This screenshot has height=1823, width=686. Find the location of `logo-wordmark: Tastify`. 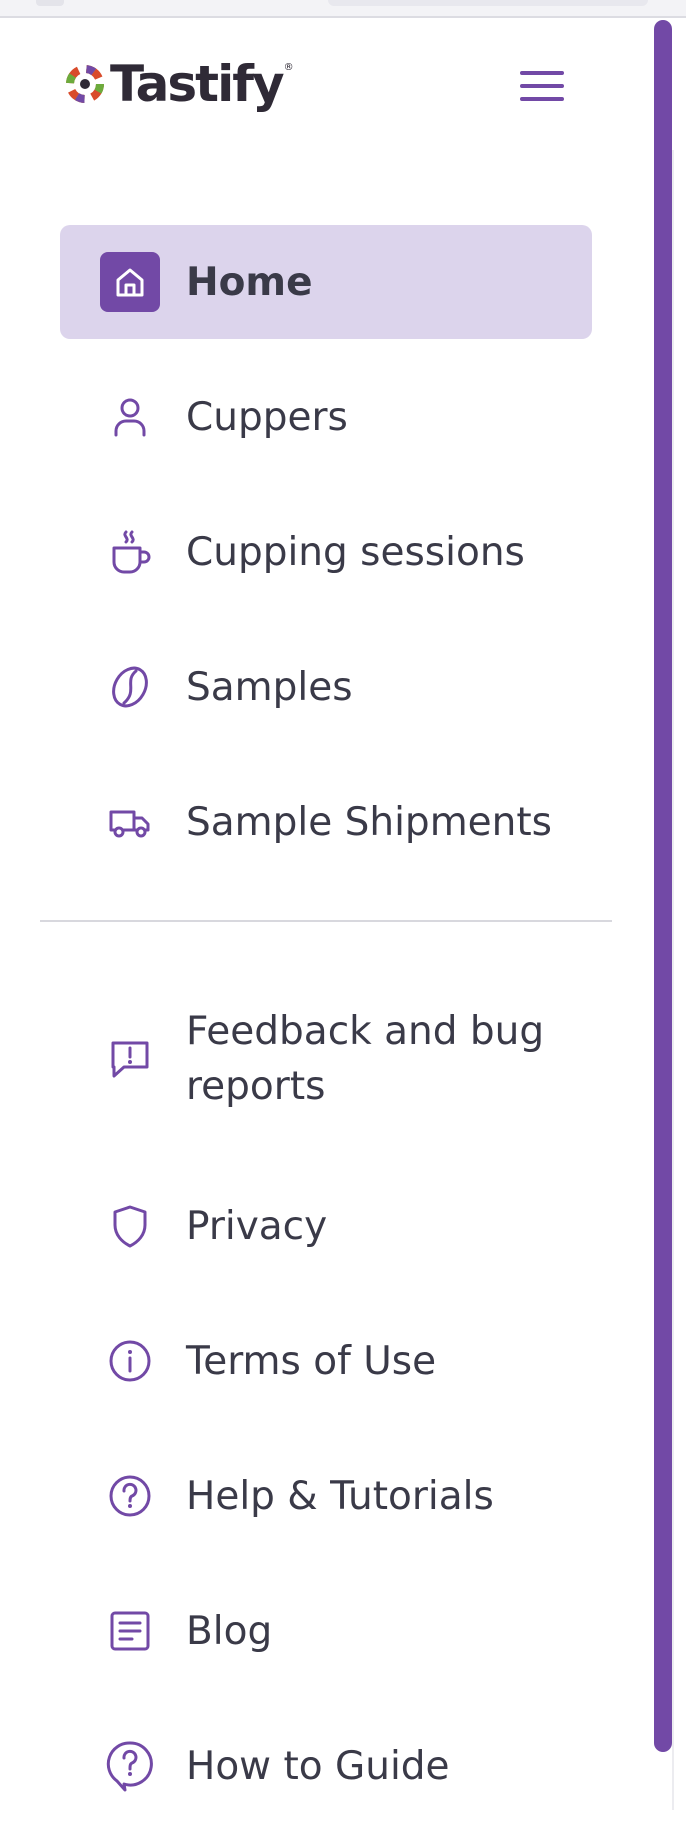

logo-wordmark: Tastify is located at coordinates (197, 84).